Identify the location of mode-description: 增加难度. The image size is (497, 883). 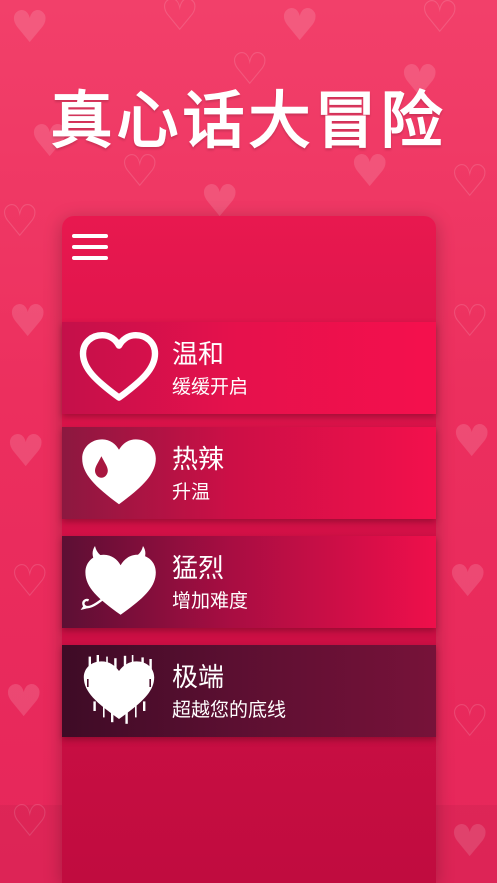
(210, 601).